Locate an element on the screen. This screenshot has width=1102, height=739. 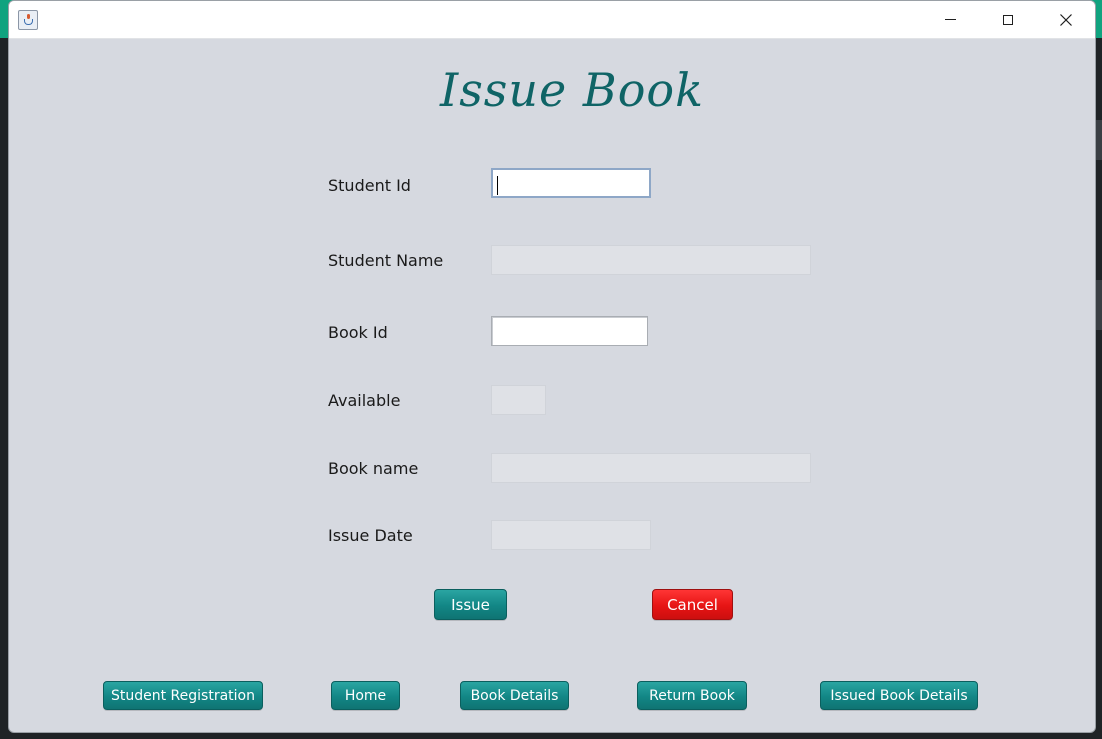
student-registration-button: Student Registration is located at coordinates (183, 695).